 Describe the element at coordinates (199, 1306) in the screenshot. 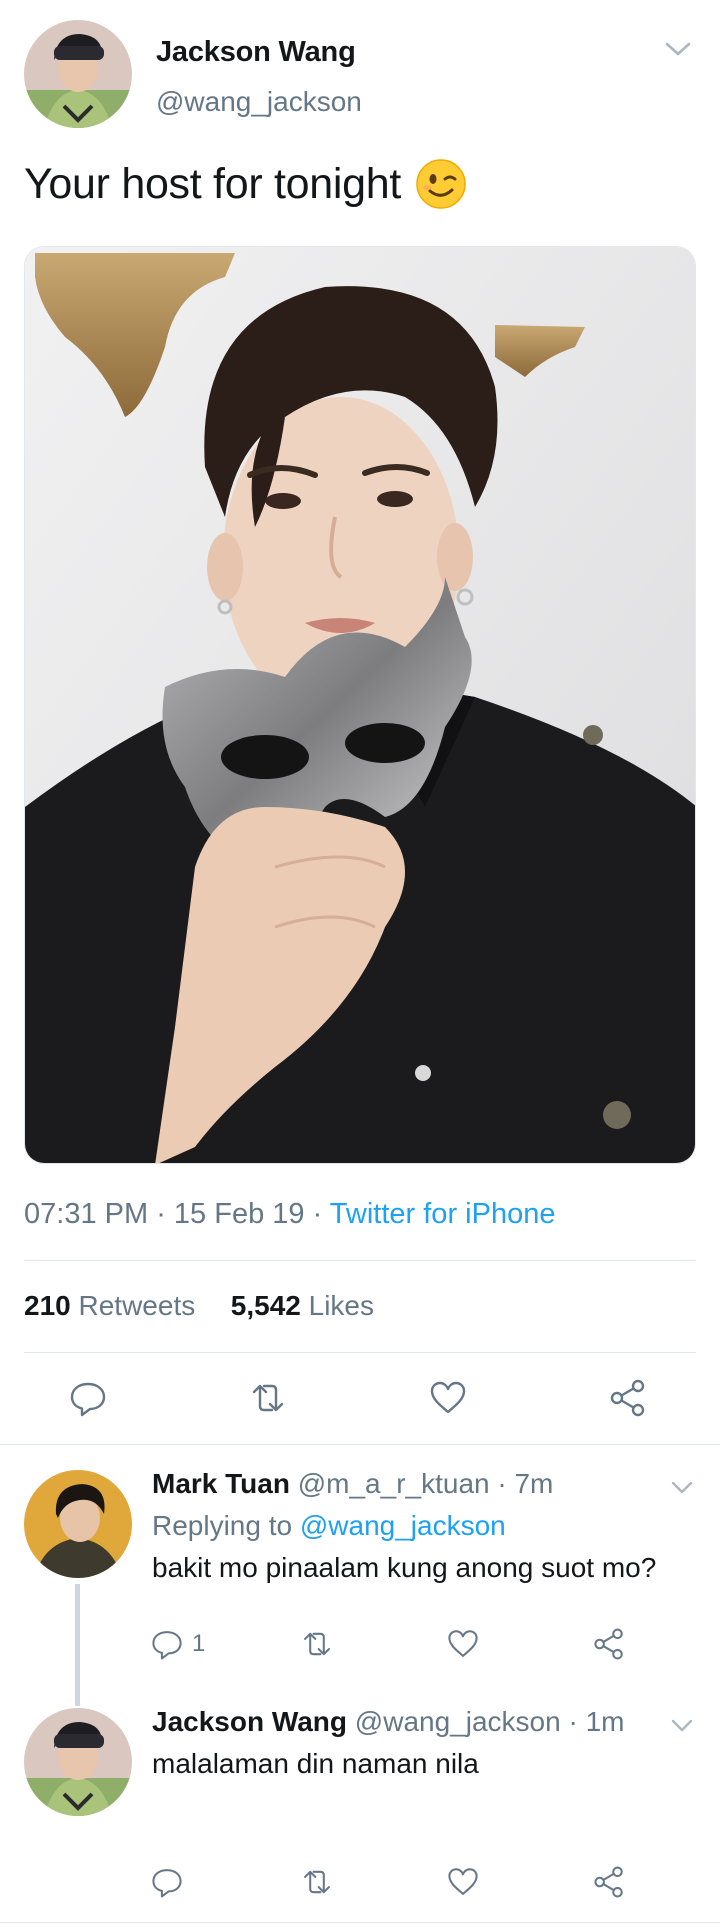

I see `tweet-stats: 210 Retweets 5,542 Likes` at that location.